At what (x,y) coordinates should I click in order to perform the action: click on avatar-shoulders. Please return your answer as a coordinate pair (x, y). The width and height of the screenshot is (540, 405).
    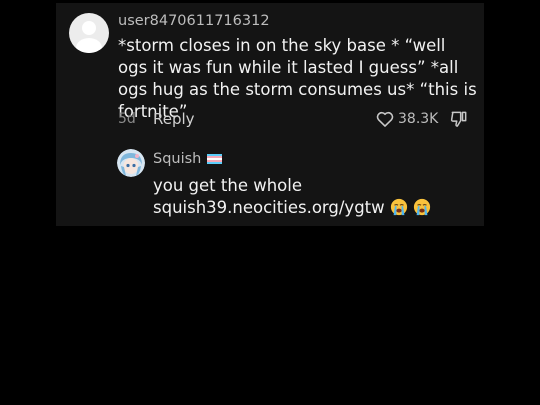
    Looking at the image, I should click on (89, 45).